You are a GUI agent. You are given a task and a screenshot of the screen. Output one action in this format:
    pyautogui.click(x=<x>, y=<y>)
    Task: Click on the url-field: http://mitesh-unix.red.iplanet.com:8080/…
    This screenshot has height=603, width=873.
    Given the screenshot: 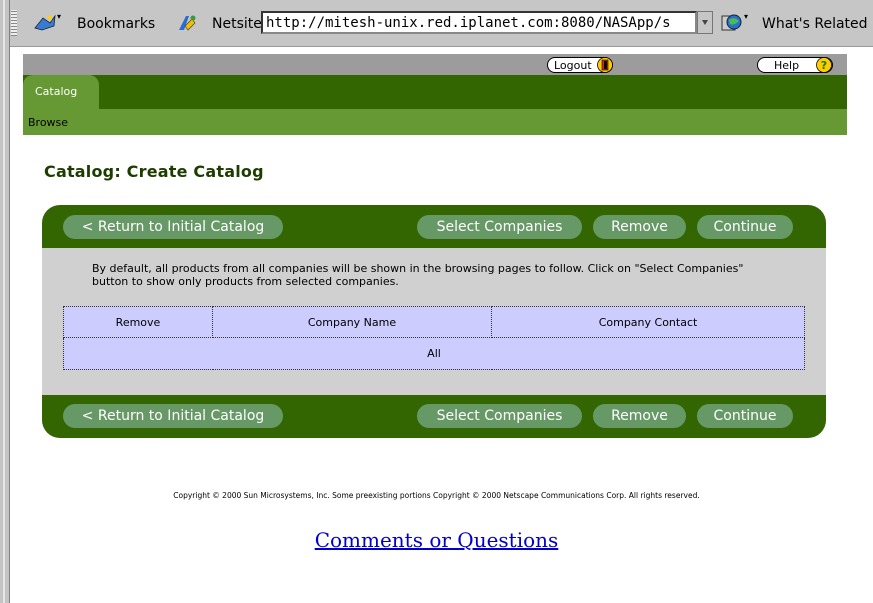 What is the action you would take?
    pyautogui.click(x=479, y=22)
    